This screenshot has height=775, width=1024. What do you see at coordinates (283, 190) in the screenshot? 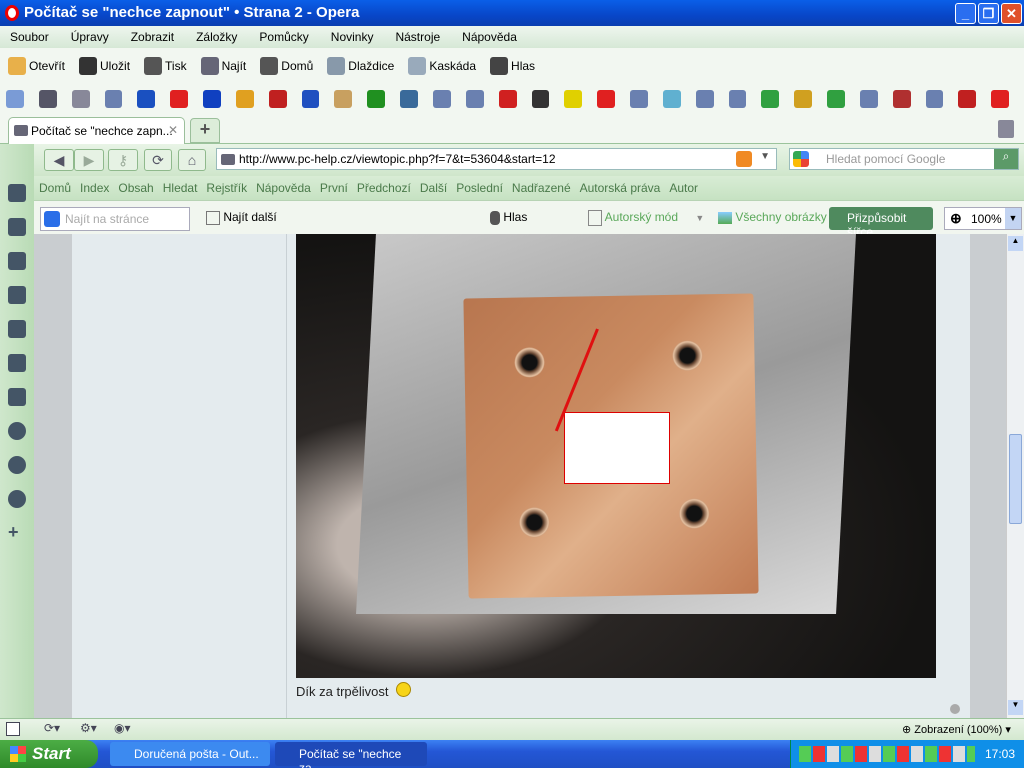
I see `nav-link: Nápověda` at bounding box center [283, 190].